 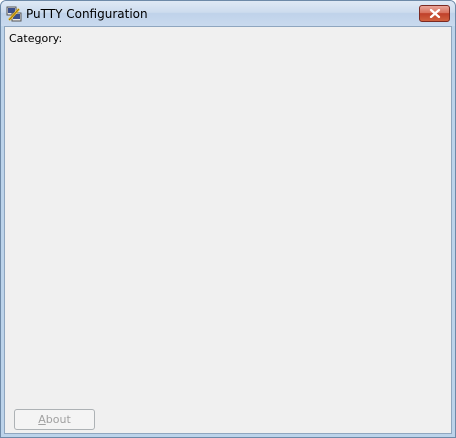 I want to click on about-button: About, so click(x=54, y=419).